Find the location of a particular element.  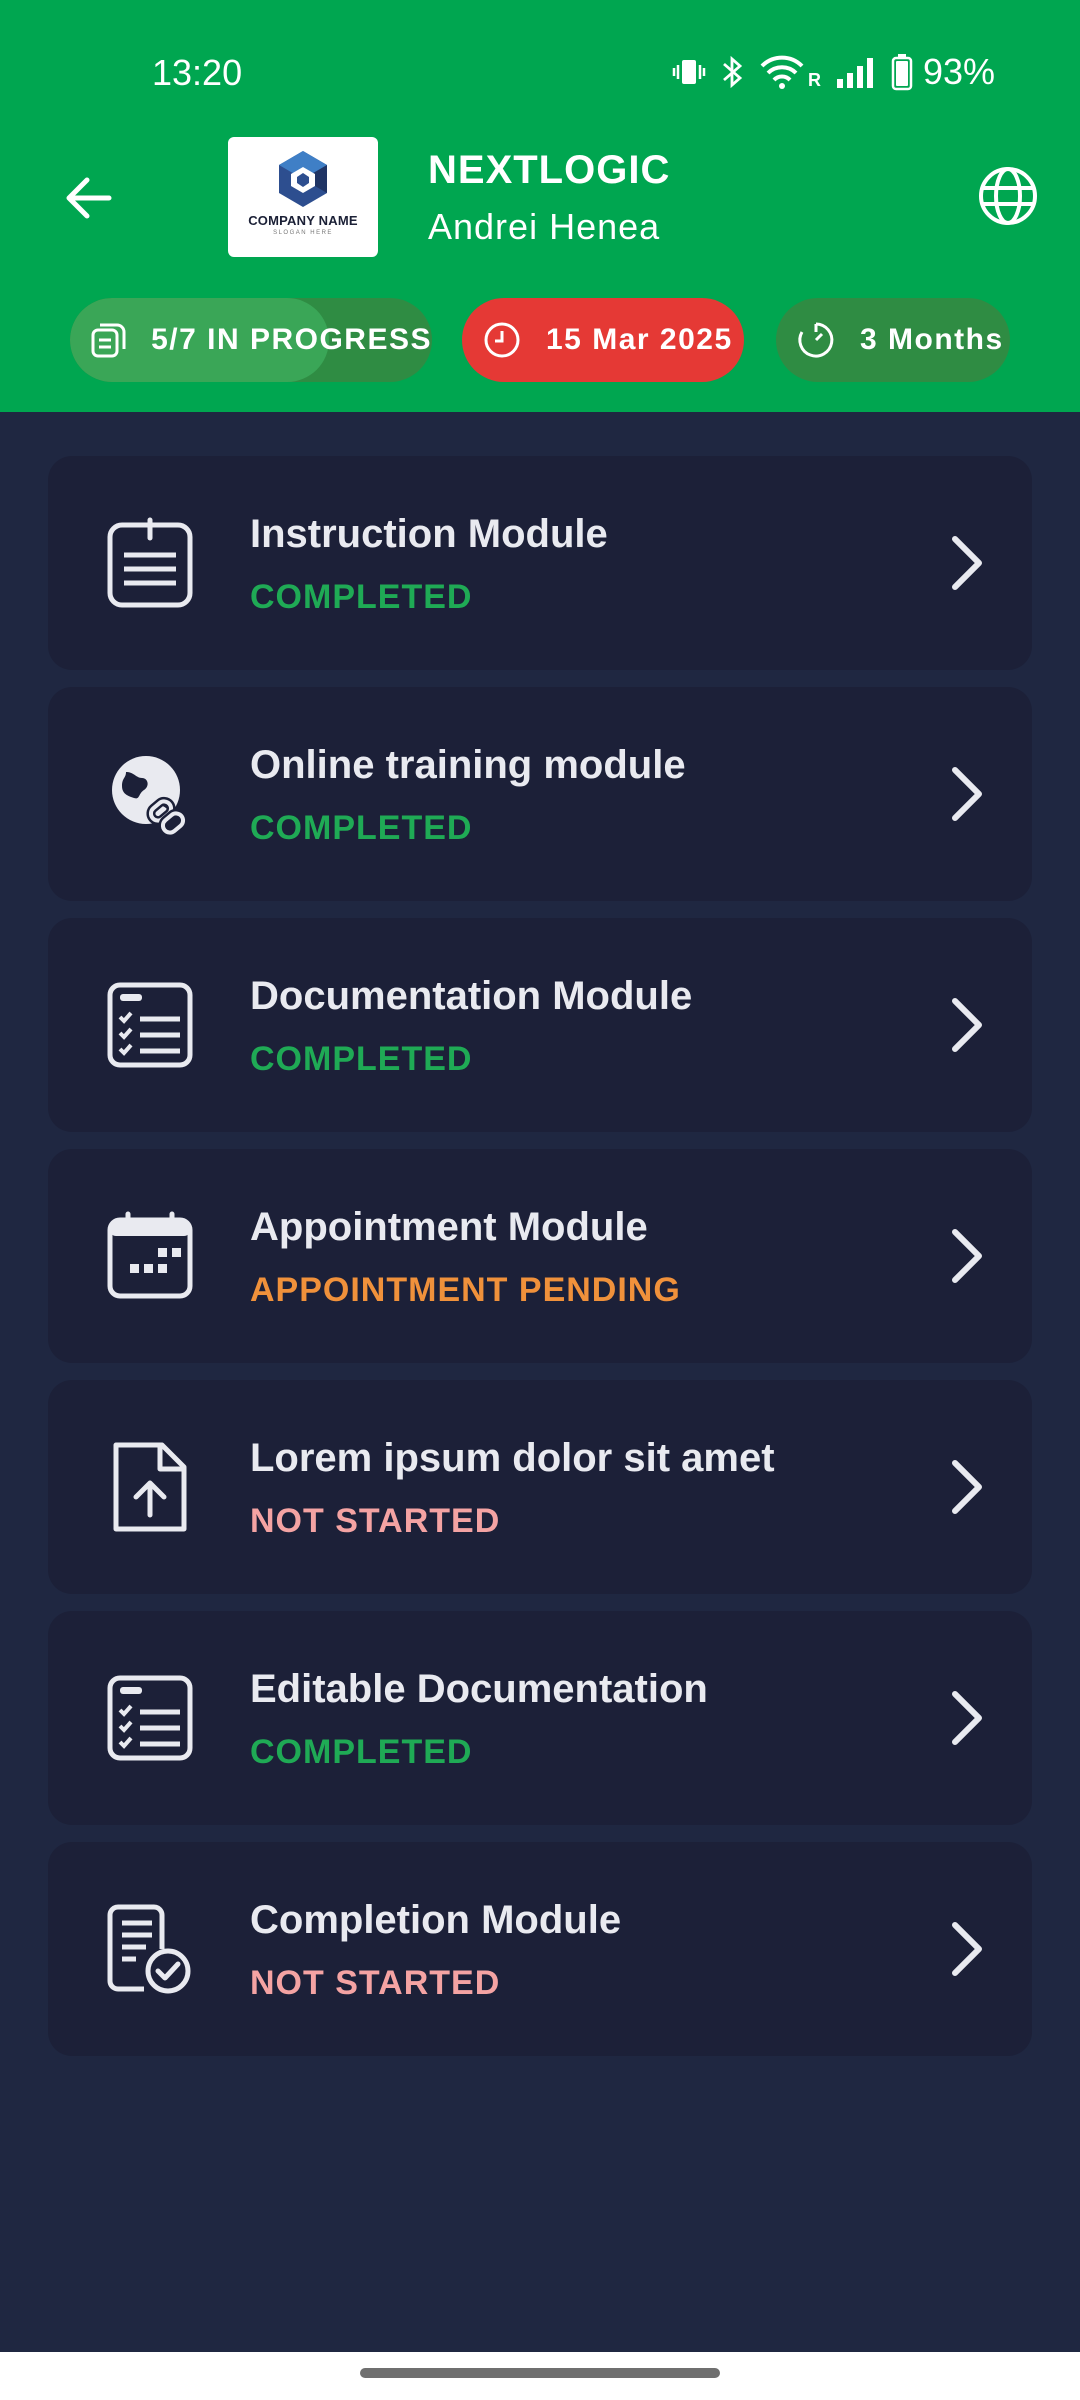

date-text: 15 Mar 2025 is located at coordinates (639, 339).